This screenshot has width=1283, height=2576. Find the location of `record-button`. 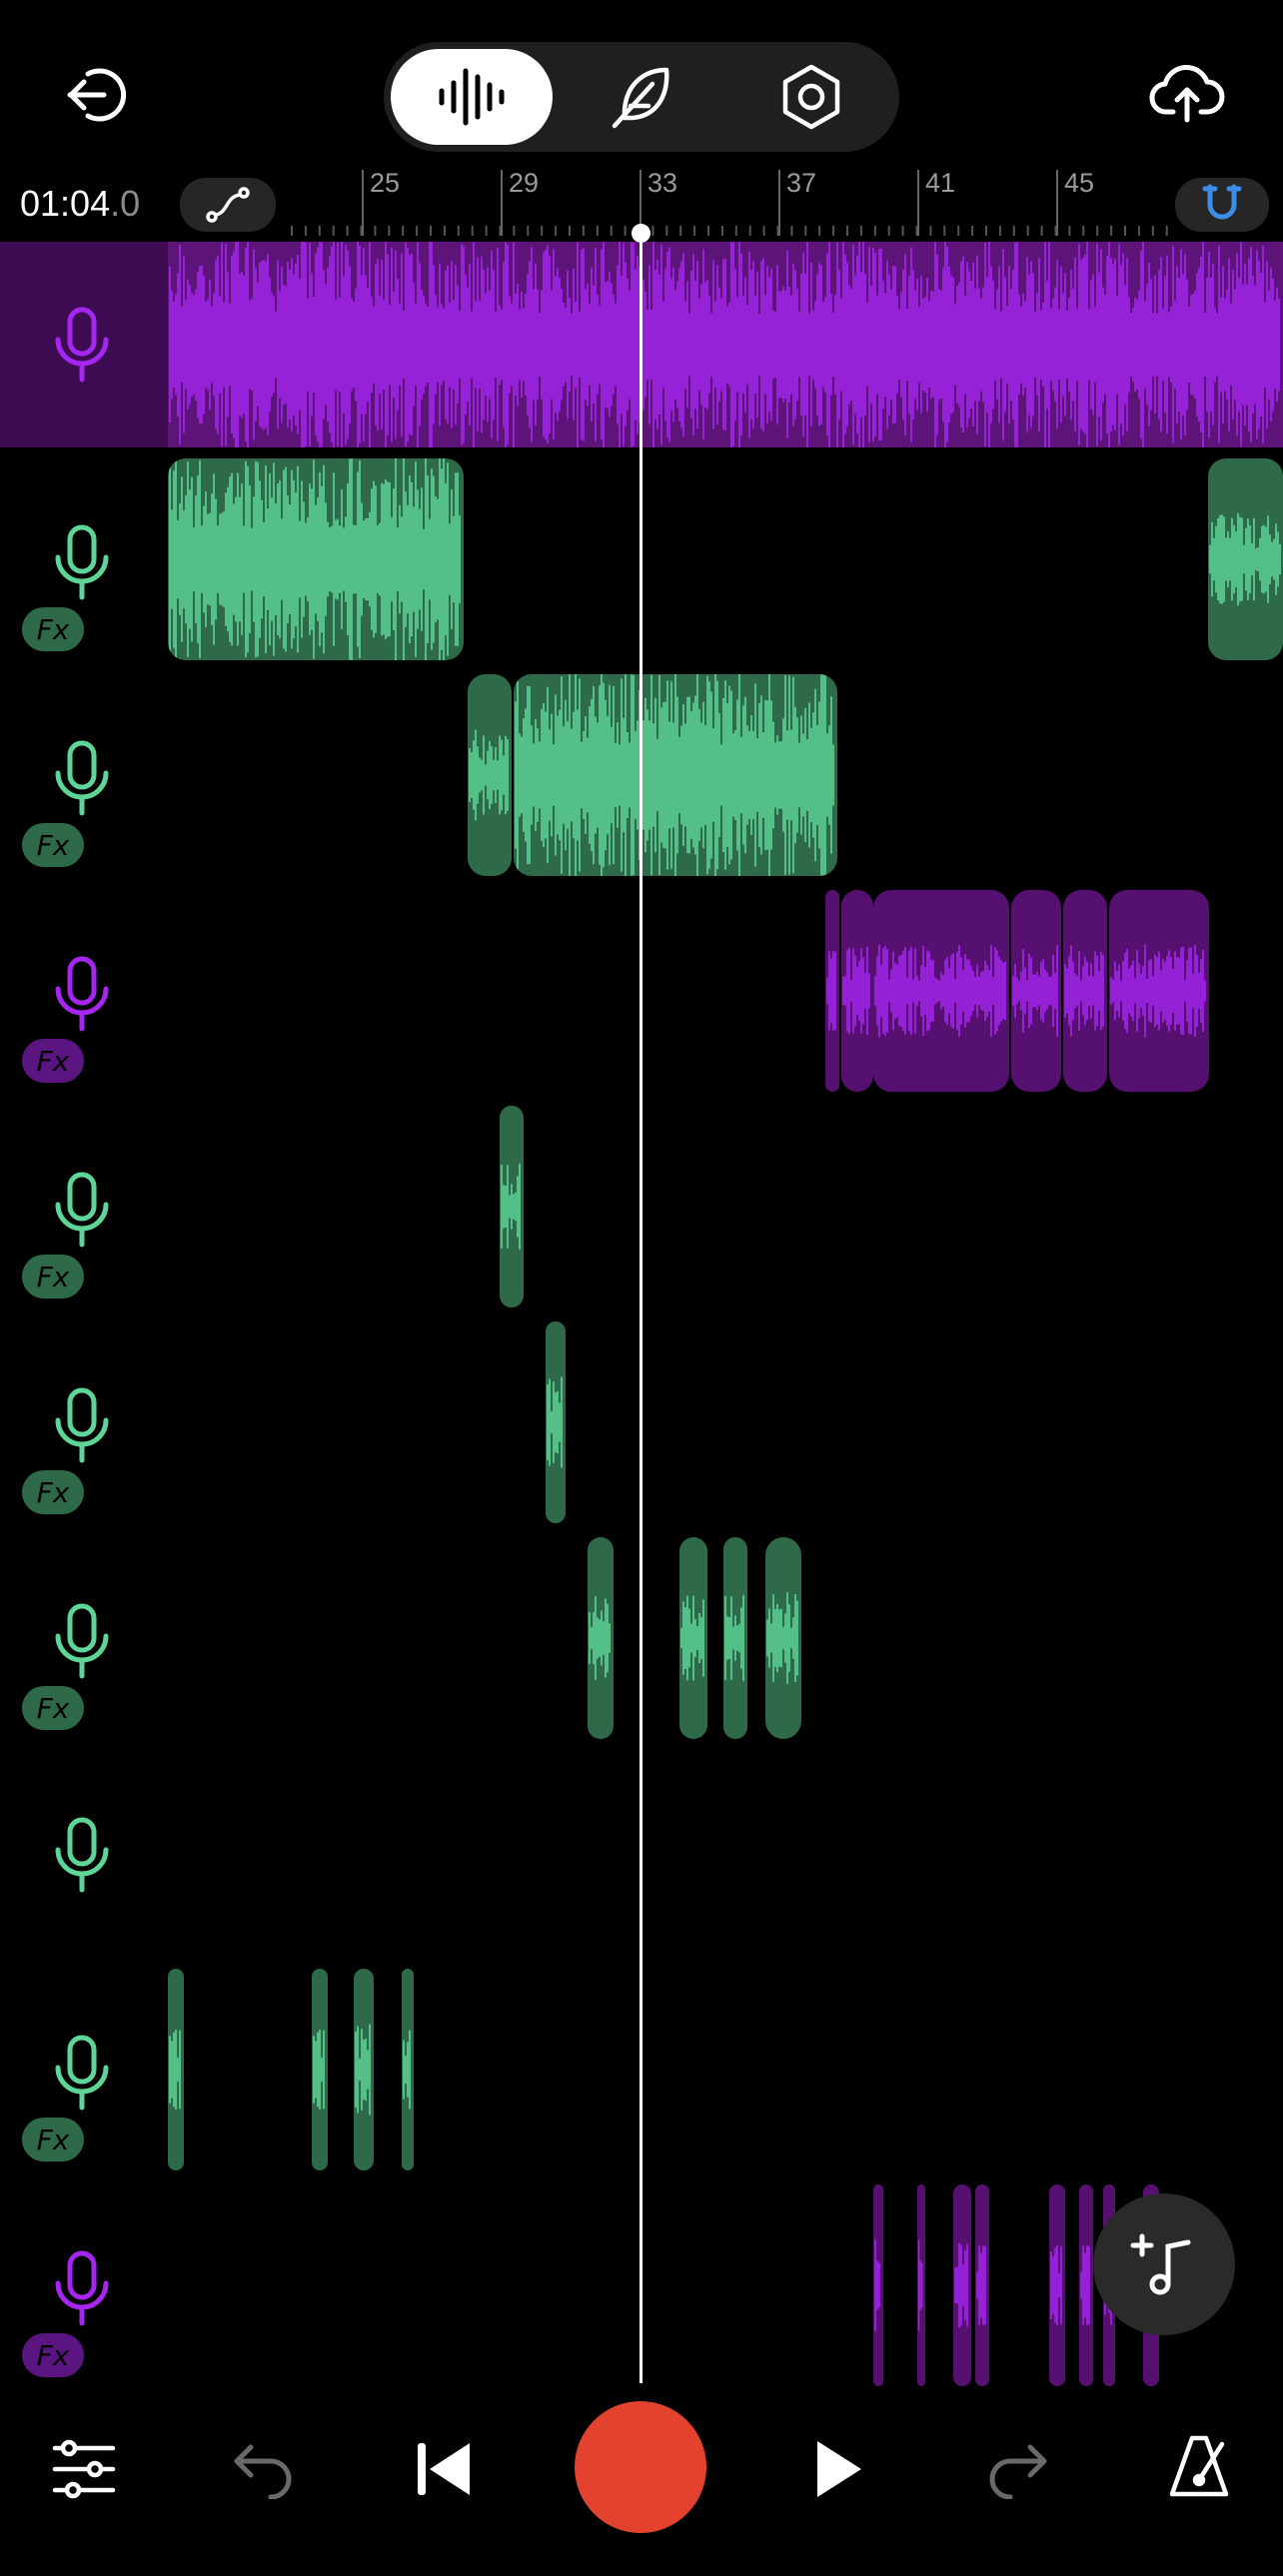

record-button is located at coordinates (640, 2467).